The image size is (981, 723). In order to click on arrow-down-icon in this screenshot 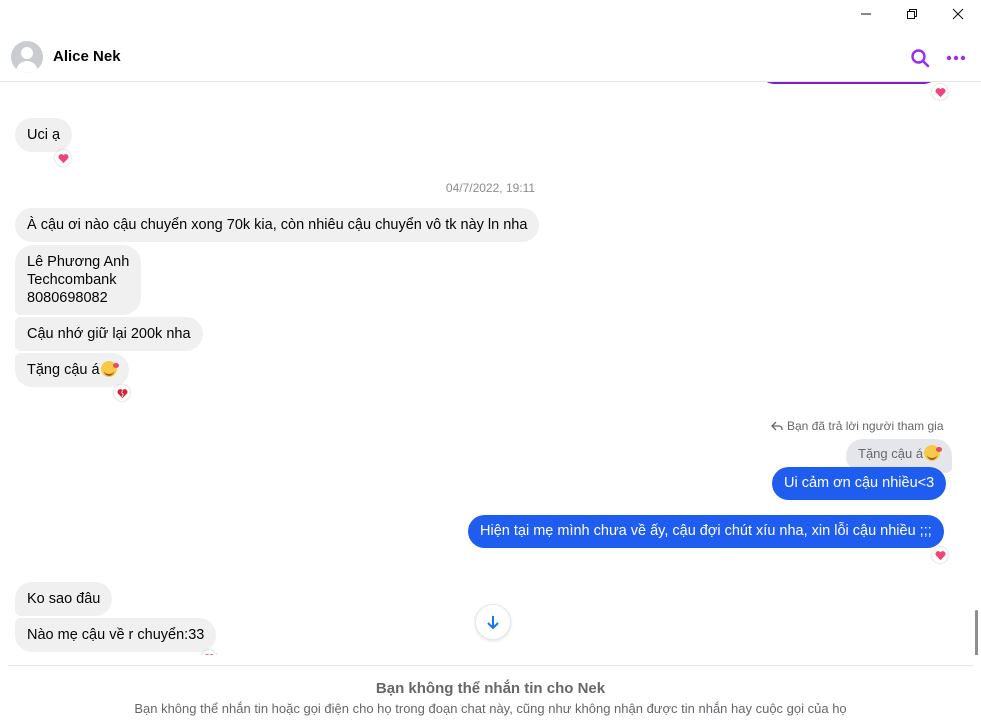, I will do `click(493, 623)`.